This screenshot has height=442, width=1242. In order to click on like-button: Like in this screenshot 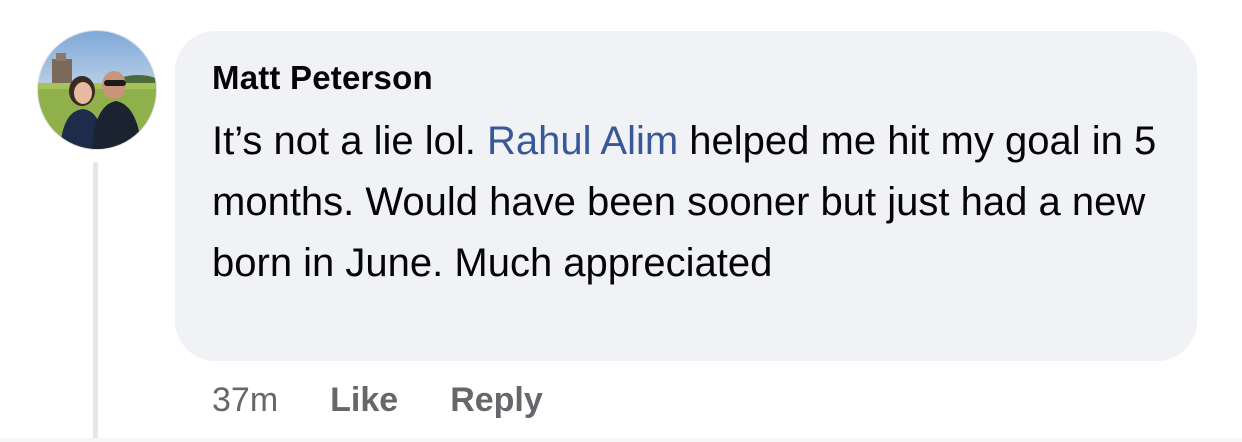, I will do `click(364, 400)`.